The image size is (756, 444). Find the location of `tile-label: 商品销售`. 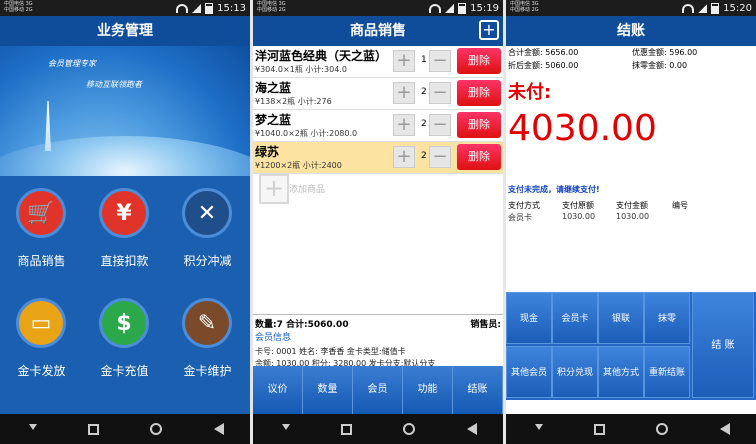

tile-label: 商品销售 is located at coordinates (41, 261).